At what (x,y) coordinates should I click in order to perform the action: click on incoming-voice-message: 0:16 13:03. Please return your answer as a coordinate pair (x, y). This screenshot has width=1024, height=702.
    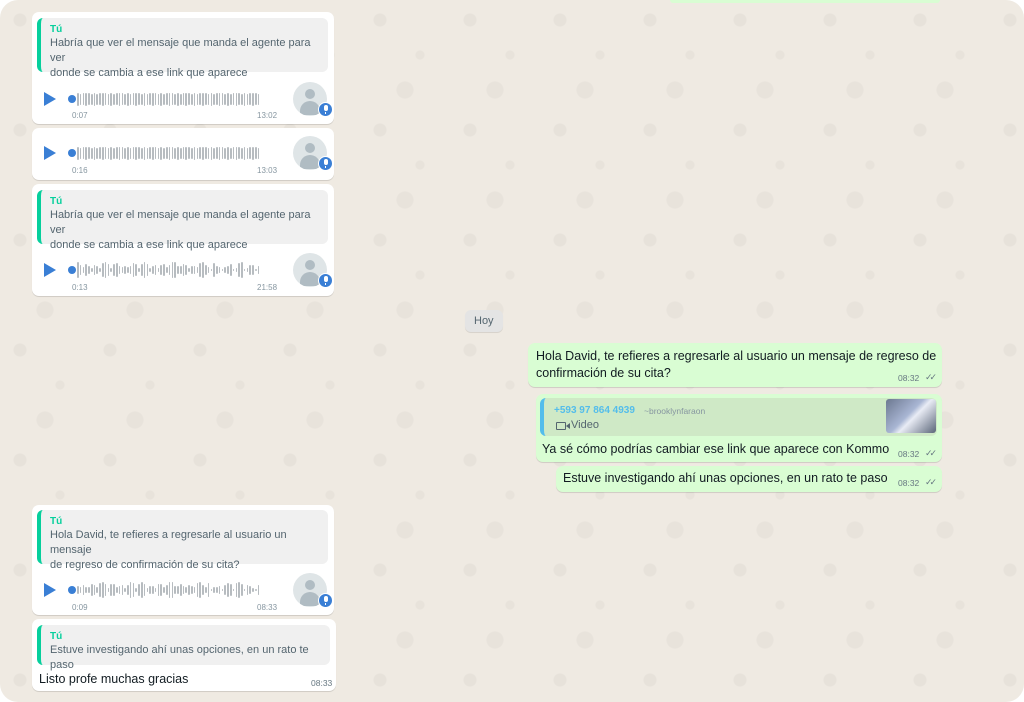
    Looking at the image, I should click on (183, 154).